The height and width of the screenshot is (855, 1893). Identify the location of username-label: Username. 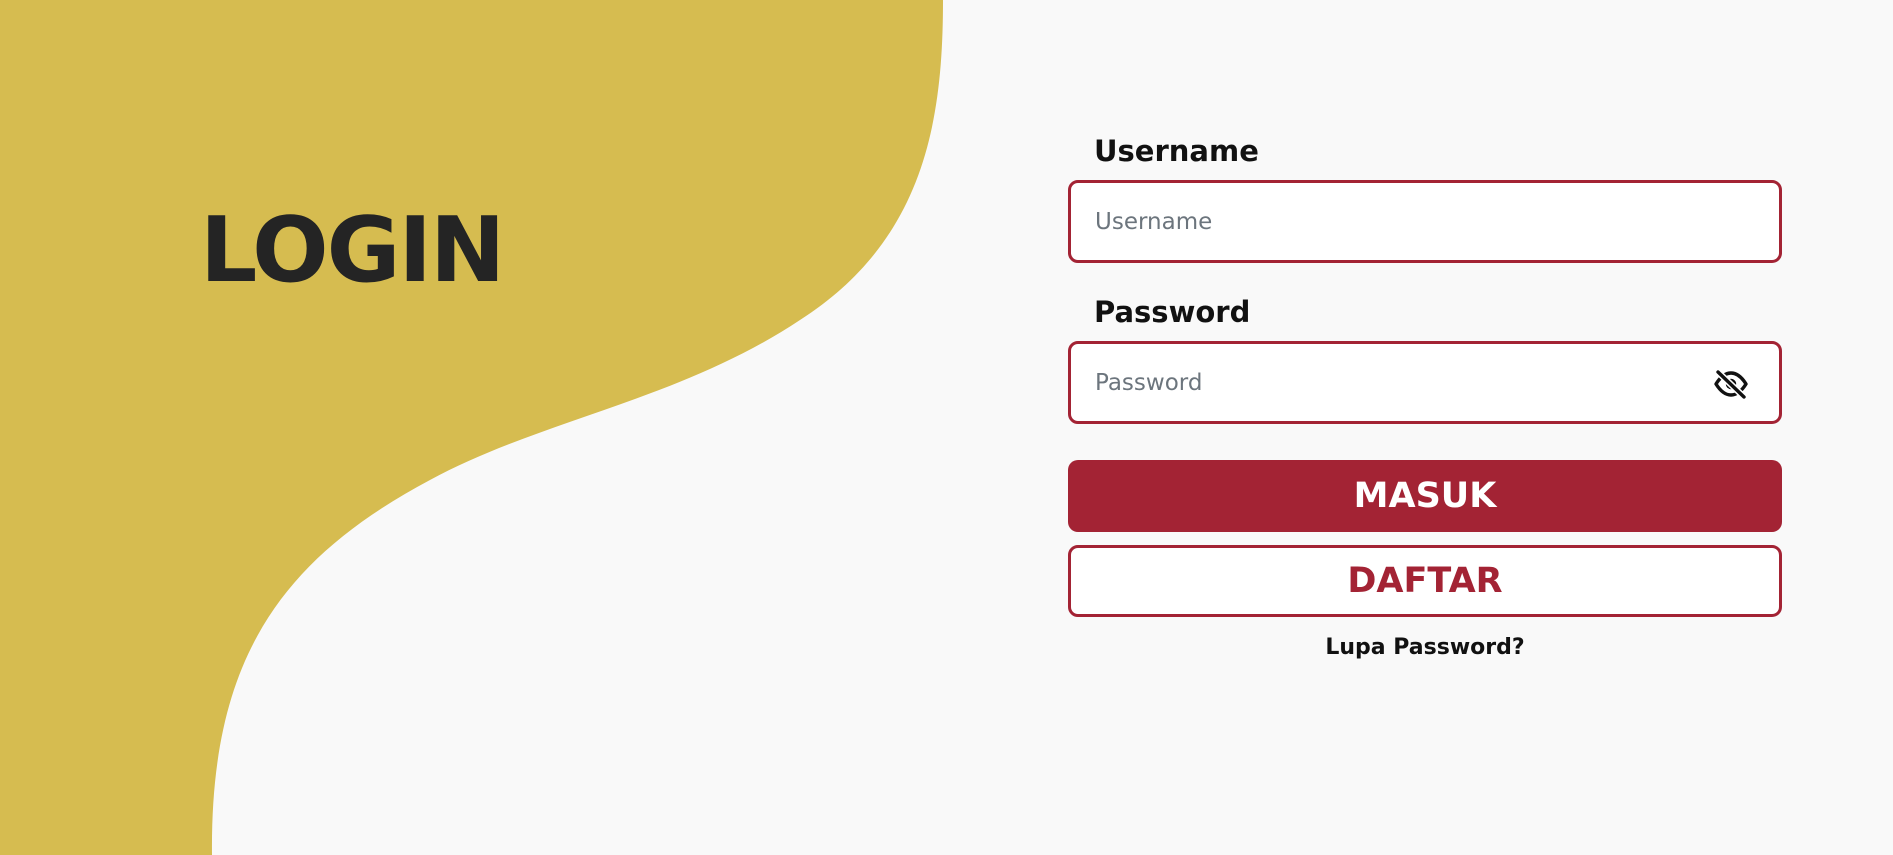
(1176, 151).